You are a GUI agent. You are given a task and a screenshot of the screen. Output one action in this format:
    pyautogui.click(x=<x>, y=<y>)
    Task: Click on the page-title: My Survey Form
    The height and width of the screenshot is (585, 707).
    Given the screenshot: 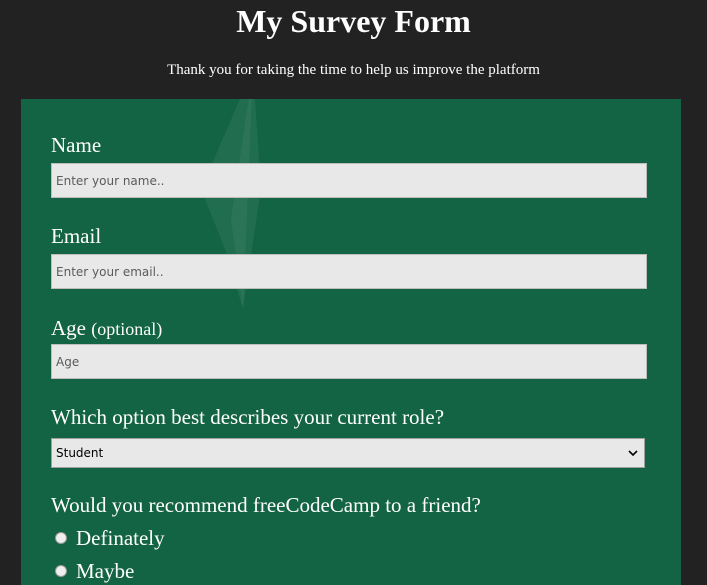 What is the action you would take?
    pyautogui.click(x=353, y=21)
    